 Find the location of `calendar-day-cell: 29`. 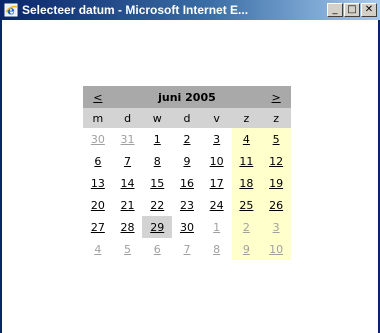

calendar-day-cell: 29 is located at coordinates (157, 227).